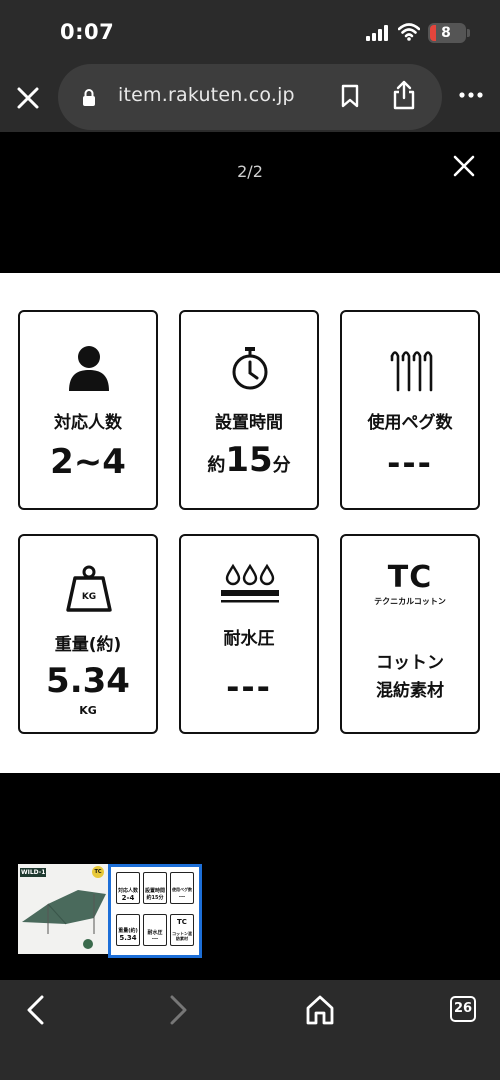 This screenshot has height=1080, width=500. What do you see at coordinates (250, 171) in the screenshot?
I see `page-counter: 2/2` at bounding box center [250, 171].